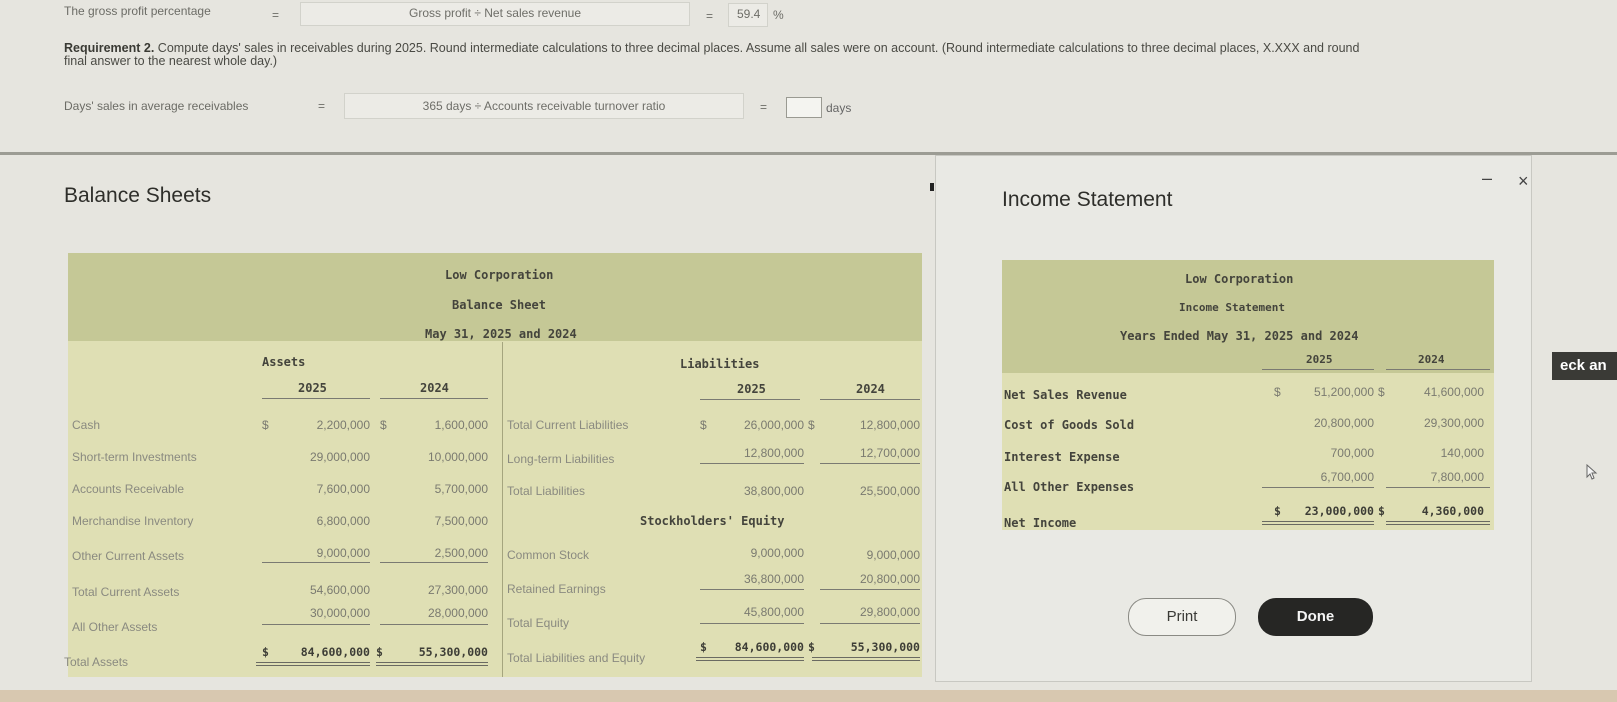 This screenshot has width=1617, height=702. What do you see at coordinates (137, 11) in the screenshot?
I see `gross-profit-label: The gross profit percentage` at bounding box center [137, 11].